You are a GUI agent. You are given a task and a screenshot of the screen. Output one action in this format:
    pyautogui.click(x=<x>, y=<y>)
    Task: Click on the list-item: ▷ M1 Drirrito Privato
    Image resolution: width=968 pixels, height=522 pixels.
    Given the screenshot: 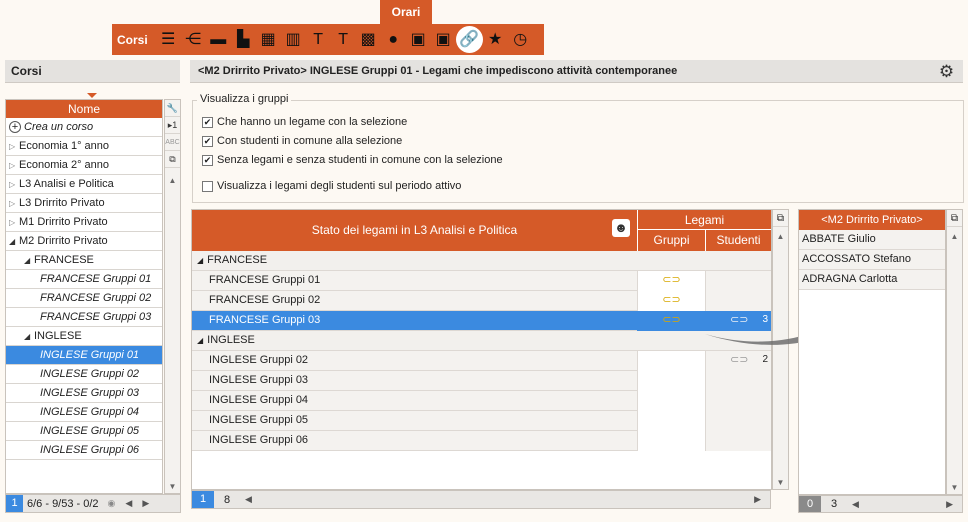 What is the action you would take?
    pyautogui.click(x=84, y=222)
    